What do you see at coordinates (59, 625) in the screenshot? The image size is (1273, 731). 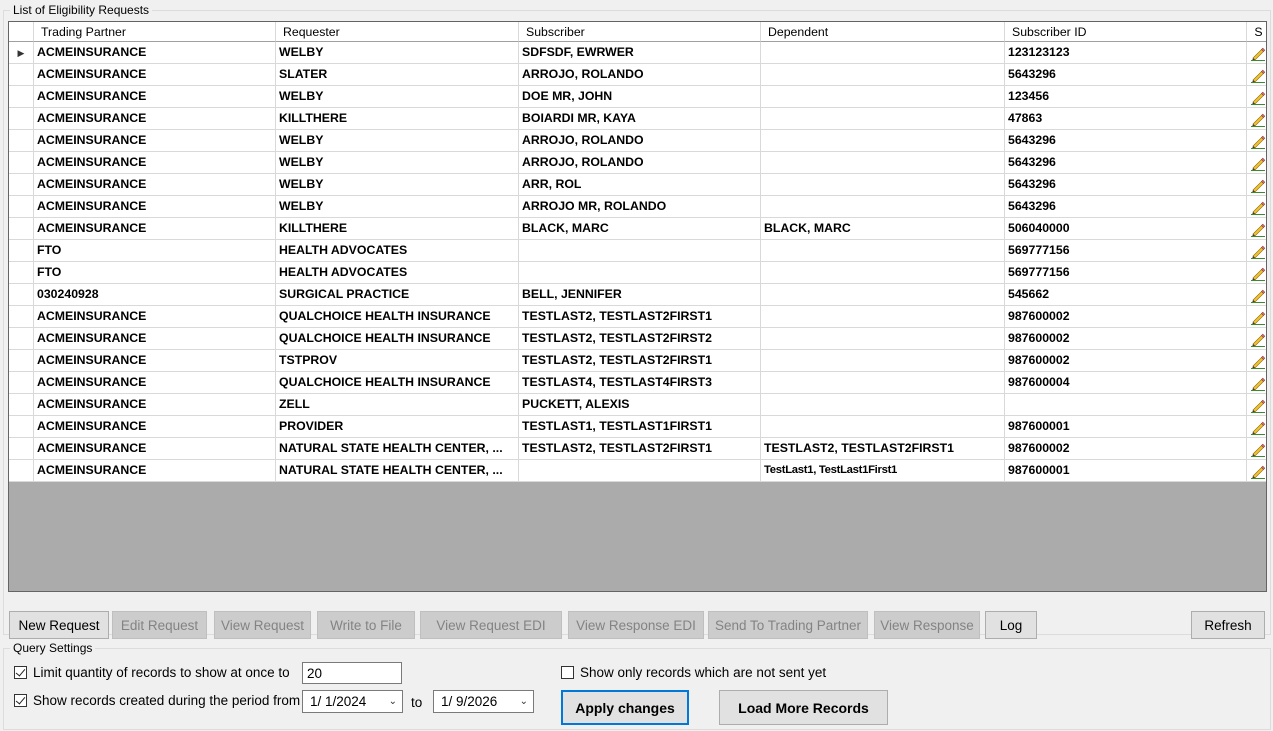 I see `new-request-button: New Request` at bounding box center [59, 625].